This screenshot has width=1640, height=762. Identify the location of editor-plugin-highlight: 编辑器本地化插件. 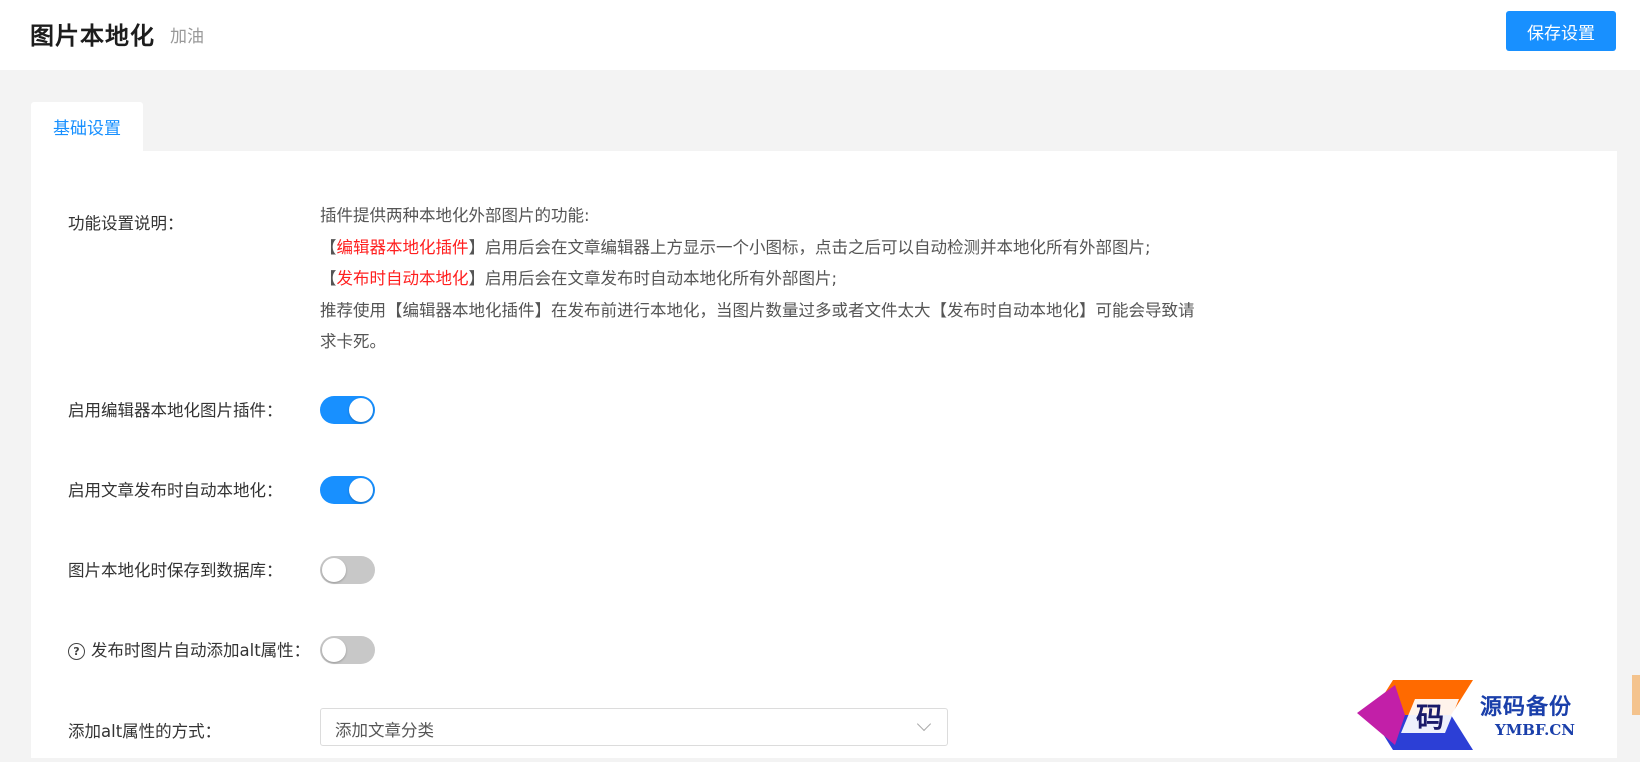
(402, 247).